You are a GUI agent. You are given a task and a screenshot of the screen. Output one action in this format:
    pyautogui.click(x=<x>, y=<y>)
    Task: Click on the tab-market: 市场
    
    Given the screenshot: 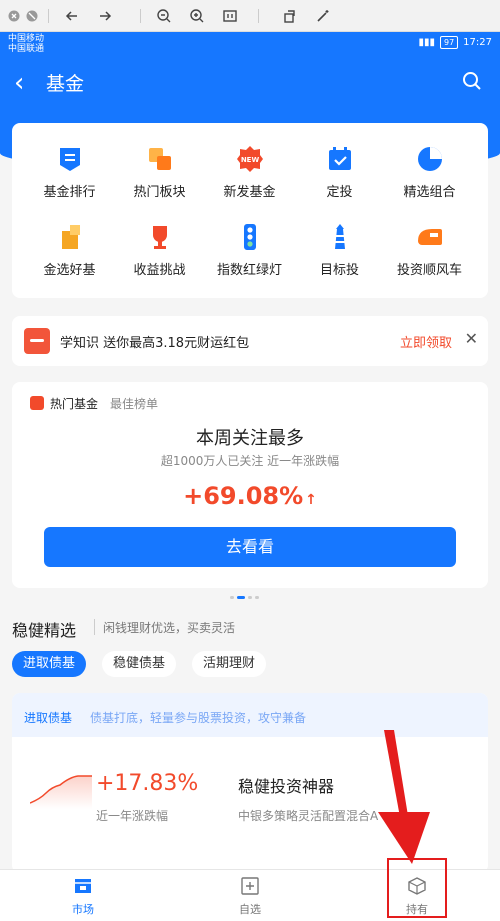 What is the action you would take?
    pyautogui.click(x=83, y=896)
    